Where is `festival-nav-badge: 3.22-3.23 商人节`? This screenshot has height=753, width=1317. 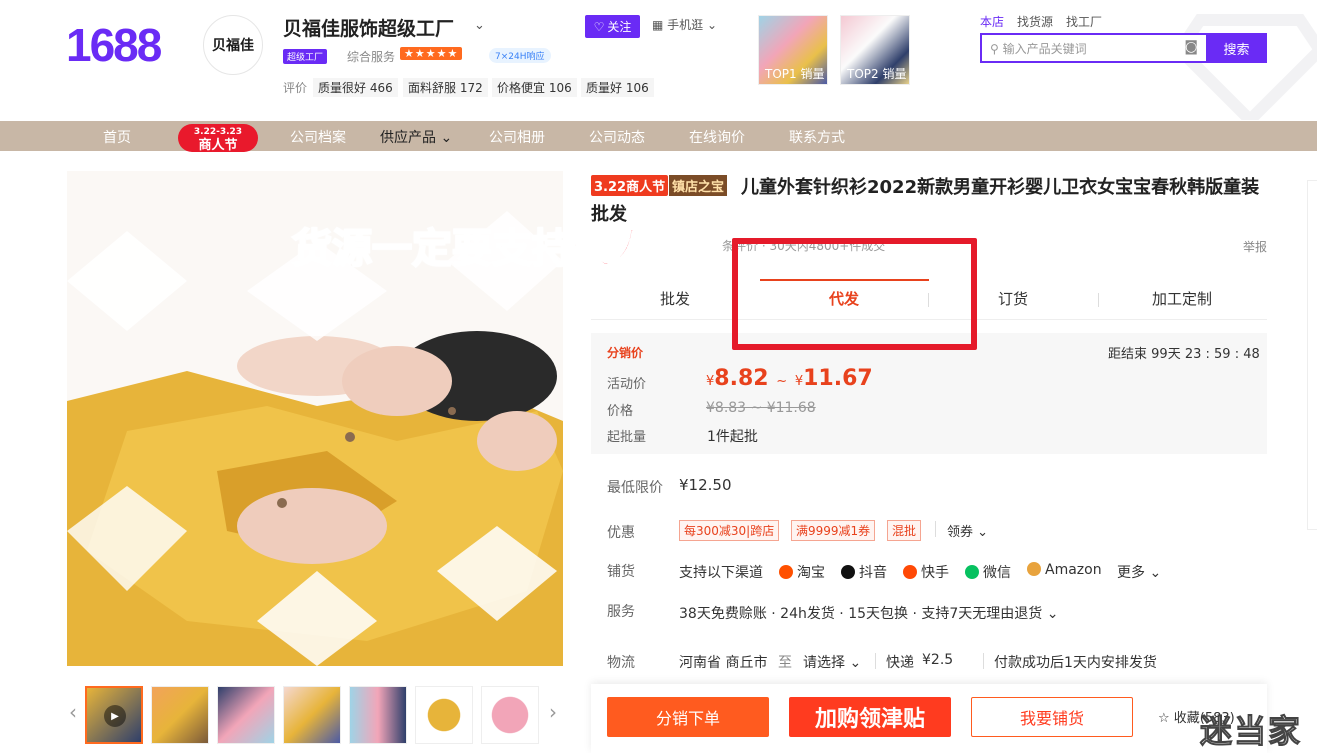
festival-nav-badge: 3.22-3.23 商人节 is located at coordinates (218, 138).